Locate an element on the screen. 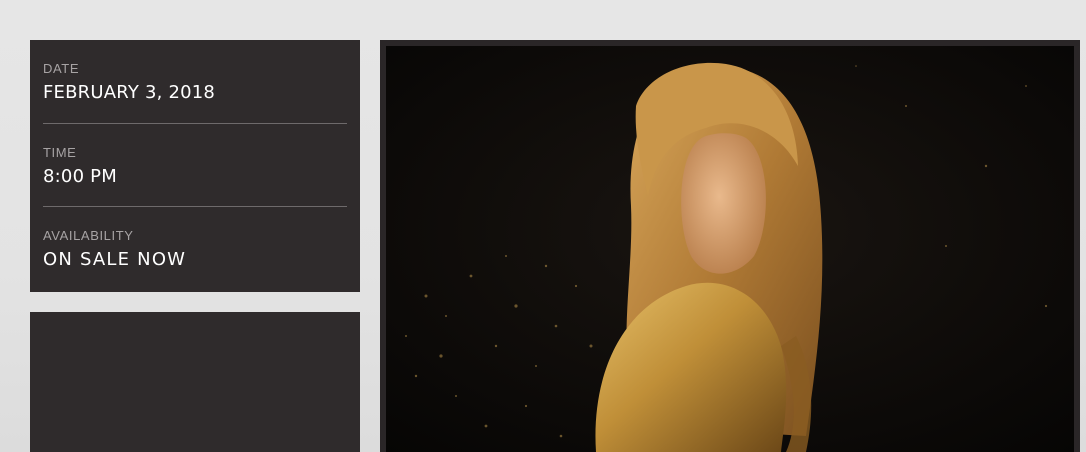 The height and width of the screenshot is (452, 1086). date-value: FEBRUARY 3, 2018 is located at coordinates (129, 92).